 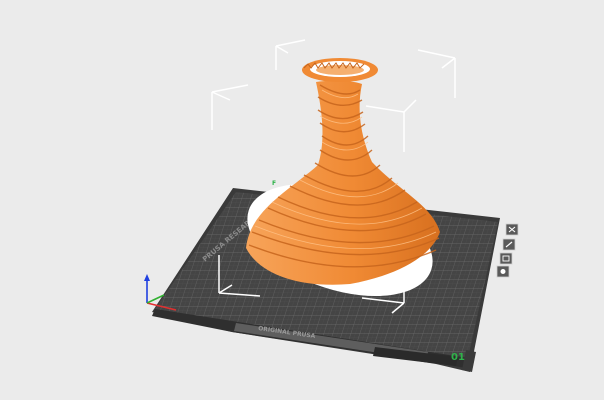 What do you see at coordinates (503, 271) in the screenshot?
I see `arrange-icon` at bounding box center [503, 271].